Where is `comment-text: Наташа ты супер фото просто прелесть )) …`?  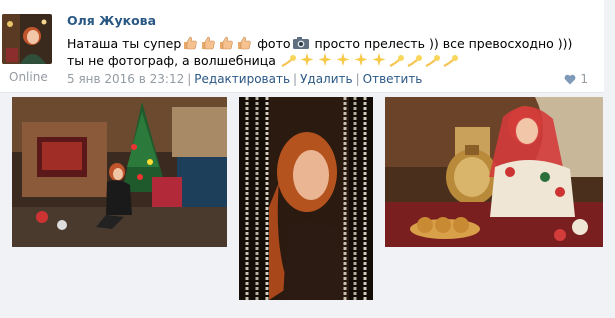
comment-text: Наташа ты супер фото просто прелесть )) … is located at coordinates (327, 52).